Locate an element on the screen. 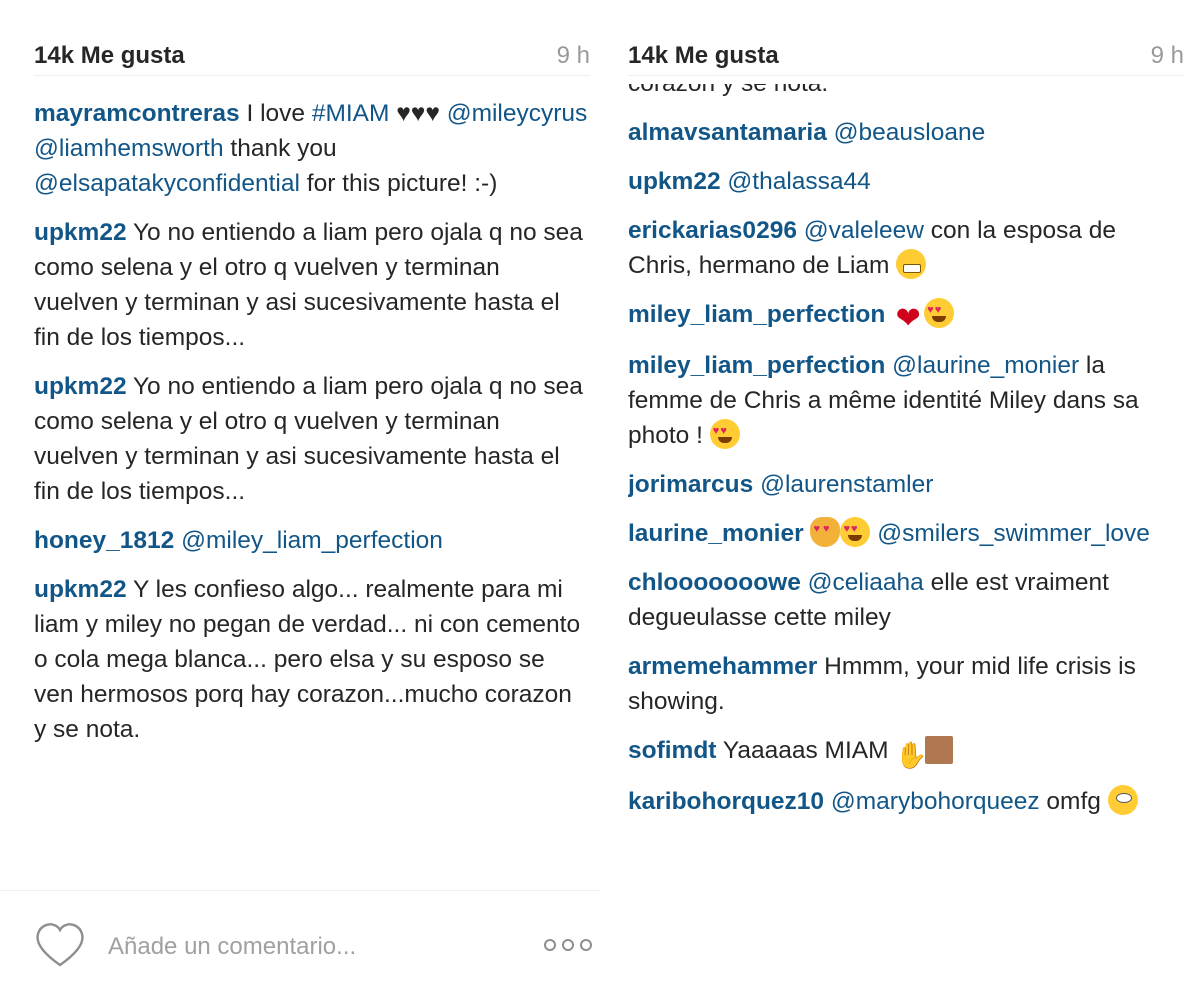  comment-item: karibohorquez10 @marybohorqueez omfg is located at coordinates (906, 801).